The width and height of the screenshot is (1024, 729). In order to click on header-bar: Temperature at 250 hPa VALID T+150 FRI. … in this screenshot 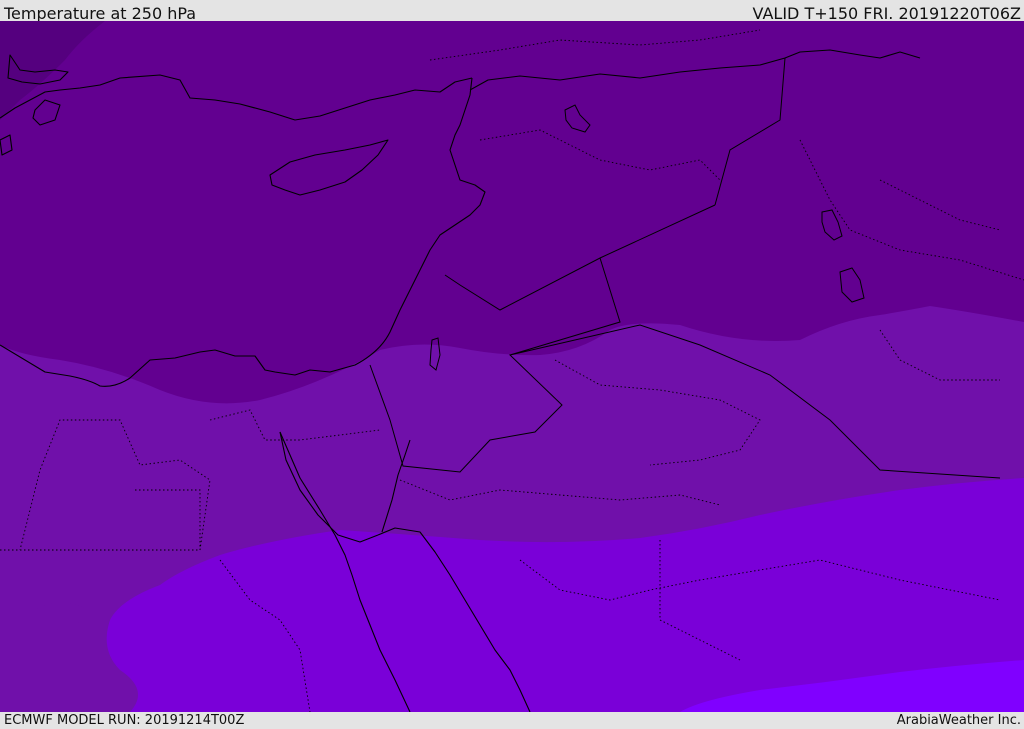, I will do `click(512, 11)`.